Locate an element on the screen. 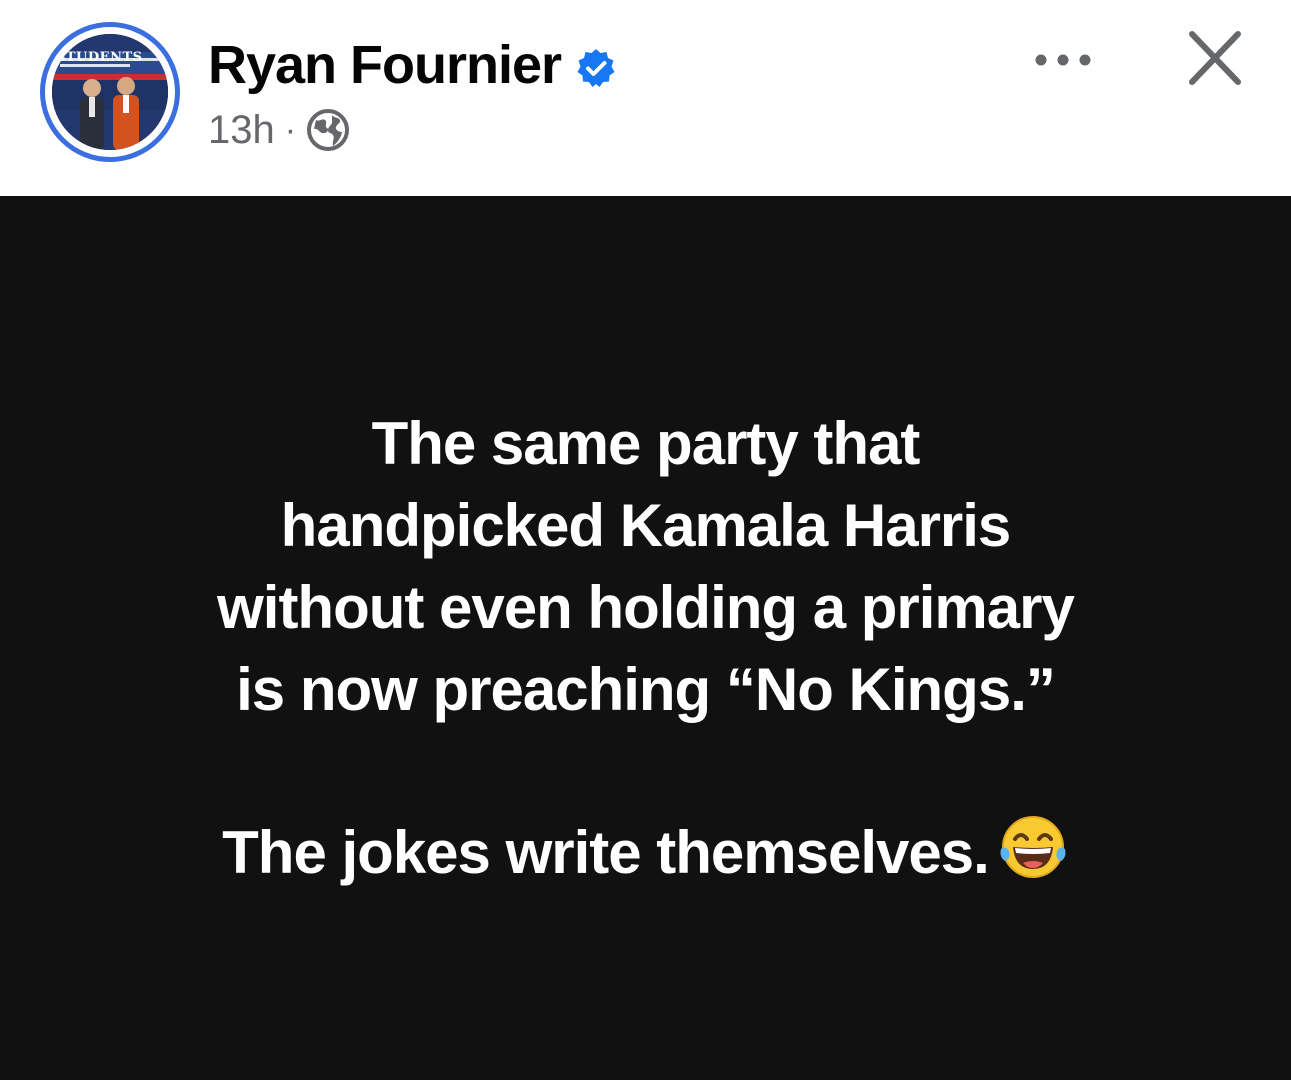 This screenshot has height=1080, width=1291. author-row: Ryan Fournier is located at coordinates (412, 65).